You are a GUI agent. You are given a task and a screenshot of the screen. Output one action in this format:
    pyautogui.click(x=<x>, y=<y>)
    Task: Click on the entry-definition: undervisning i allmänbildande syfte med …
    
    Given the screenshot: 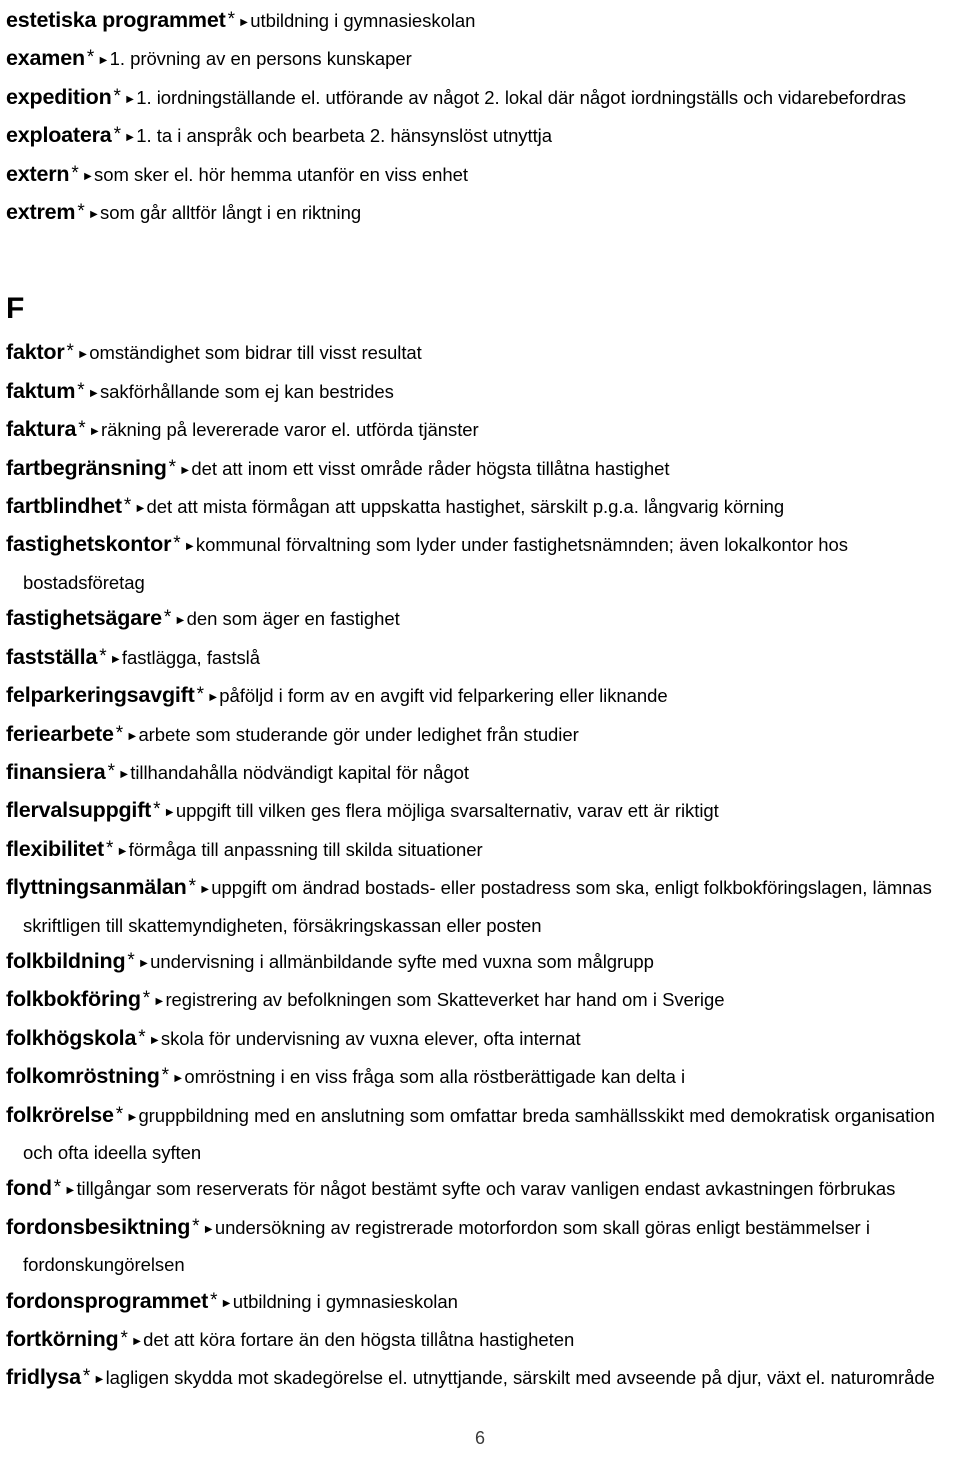 What is the action you would take?
    pyautogui.click(x=402, y=961)
    